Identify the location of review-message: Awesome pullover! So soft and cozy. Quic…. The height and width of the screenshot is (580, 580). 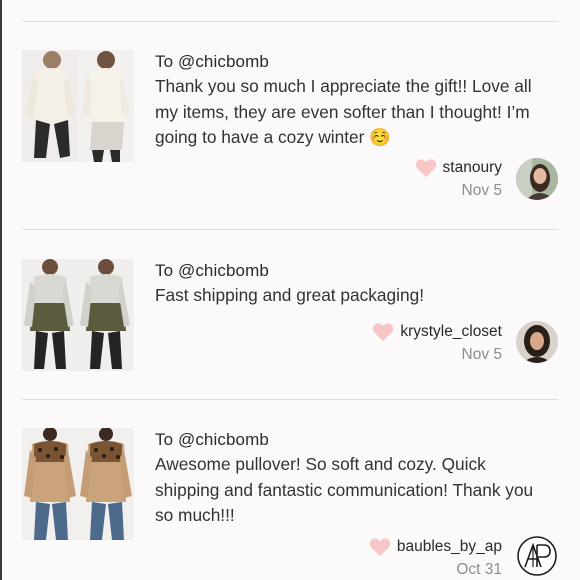
(344, 489).